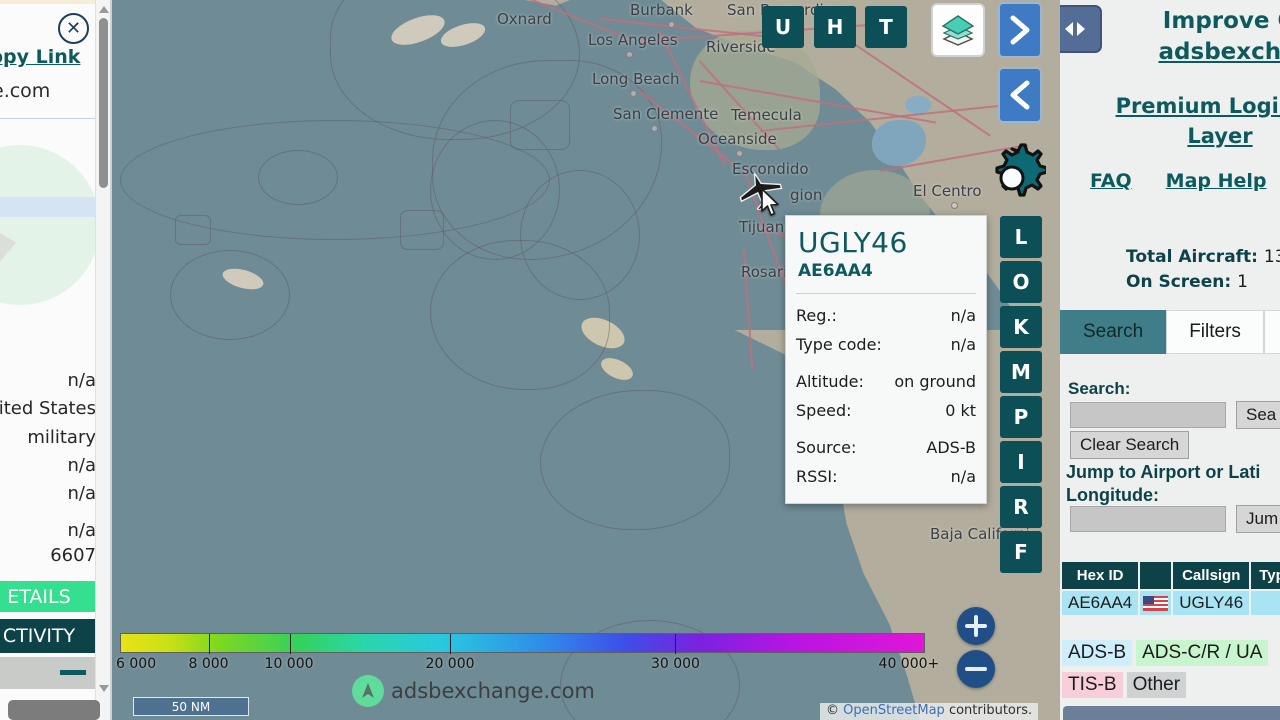 The image size is (1280, 720). I want to click on map-letter-button-r: R, so click(1021, 507).